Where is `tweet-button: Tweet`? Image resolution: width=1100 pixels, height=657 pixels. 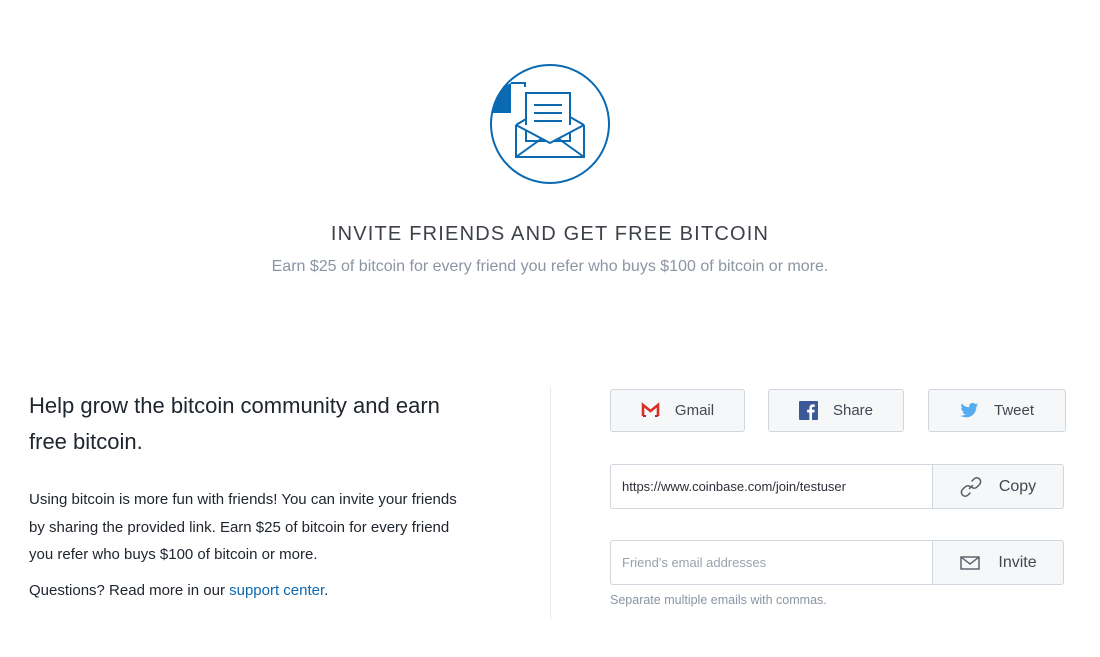
tweet-button: Tweet is located at coordinates (997, 410).